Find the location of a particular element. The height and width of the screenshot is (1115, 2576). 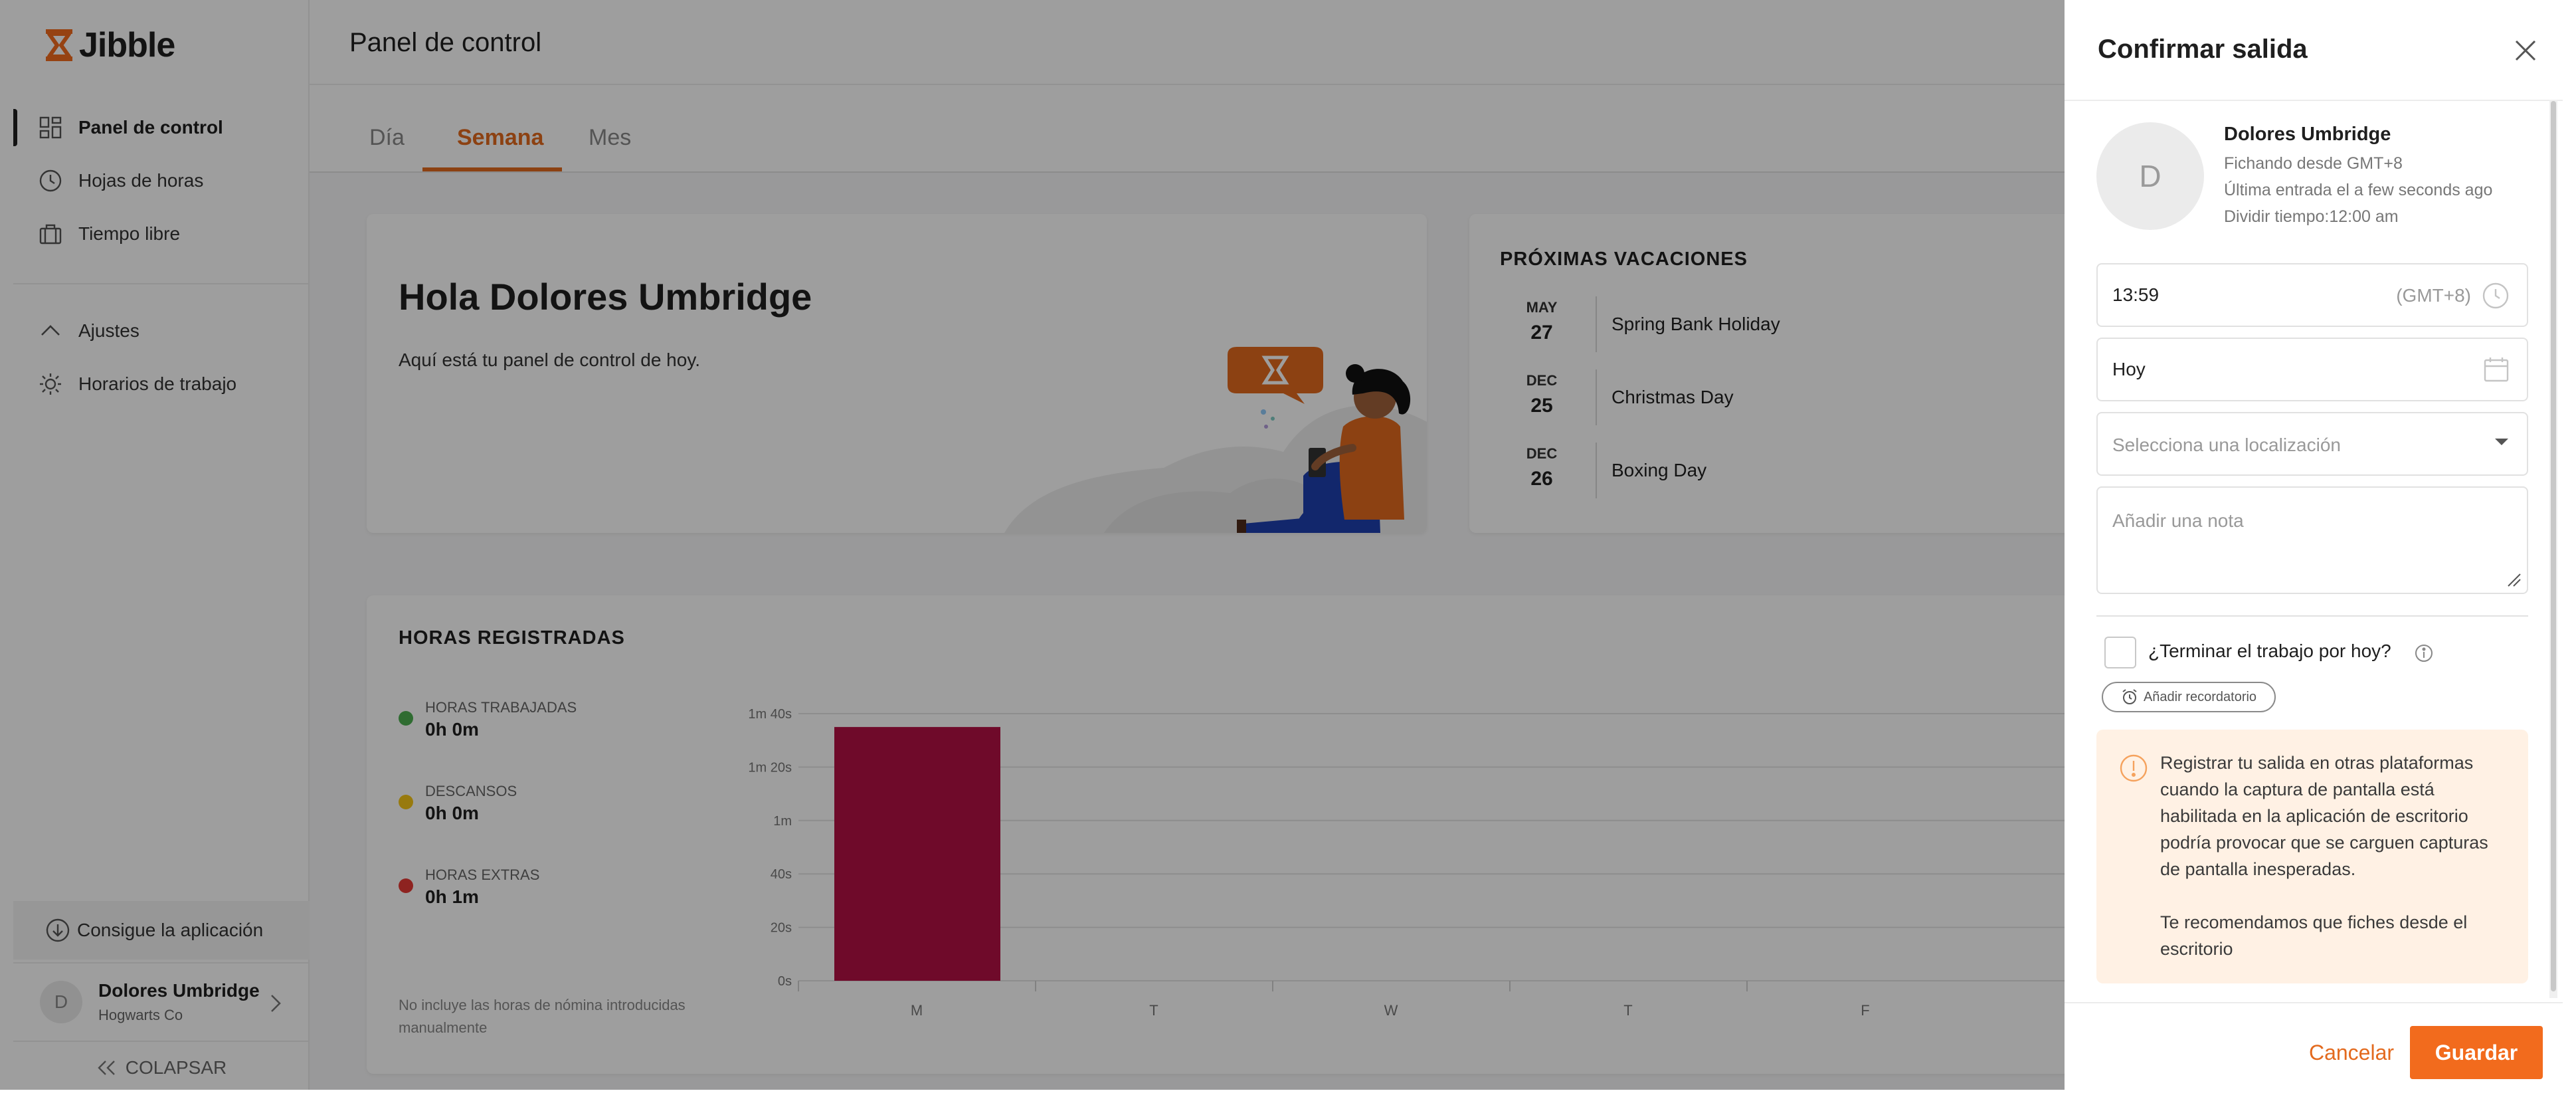

clocking-from-text: Fichando desde GMT+8 is located at coordinates (2313, 163).